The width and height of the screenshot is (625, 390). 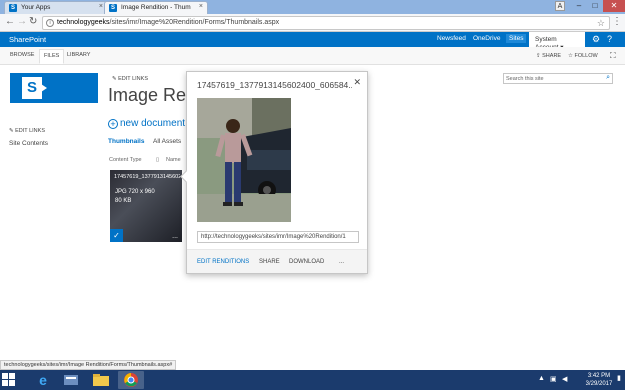 I want to click on search-placeholder: Search this site, so click(x=525, y=79).